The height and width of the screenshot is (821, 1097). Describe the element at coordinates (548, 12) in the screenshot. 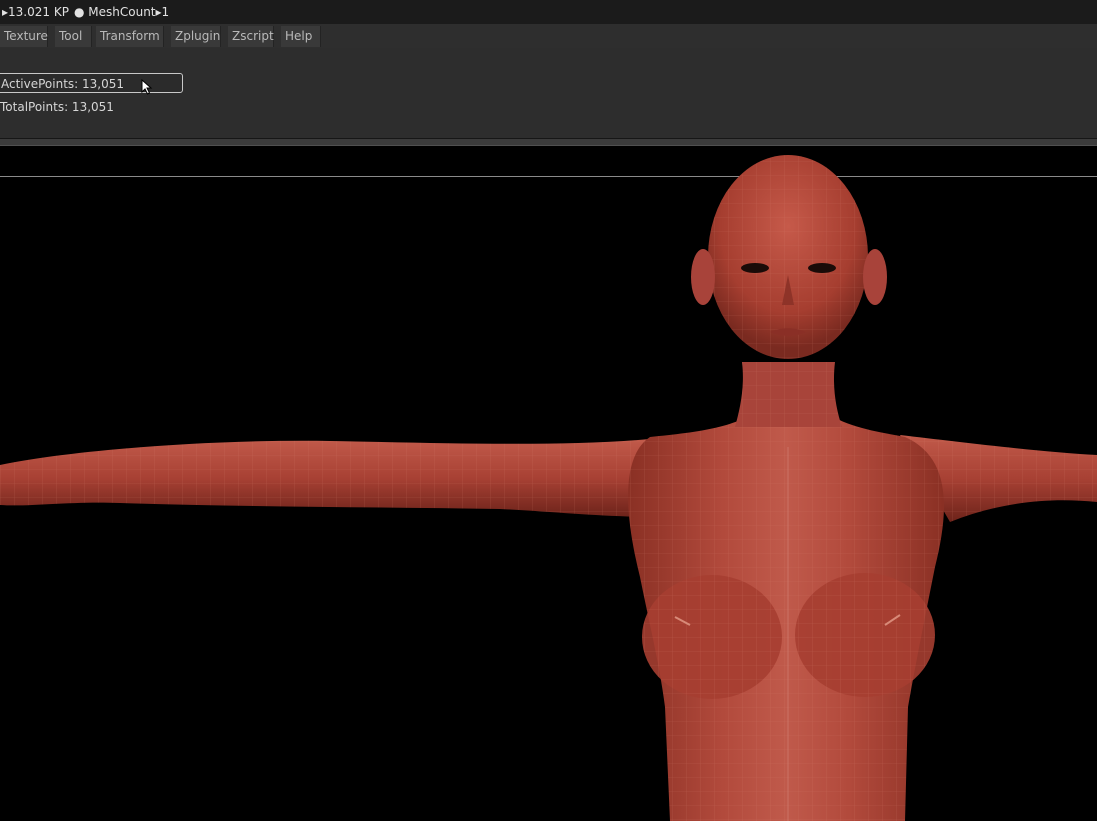

I see `status-bar: ▸13.021 KP ● MeshCount▸1` at that location.